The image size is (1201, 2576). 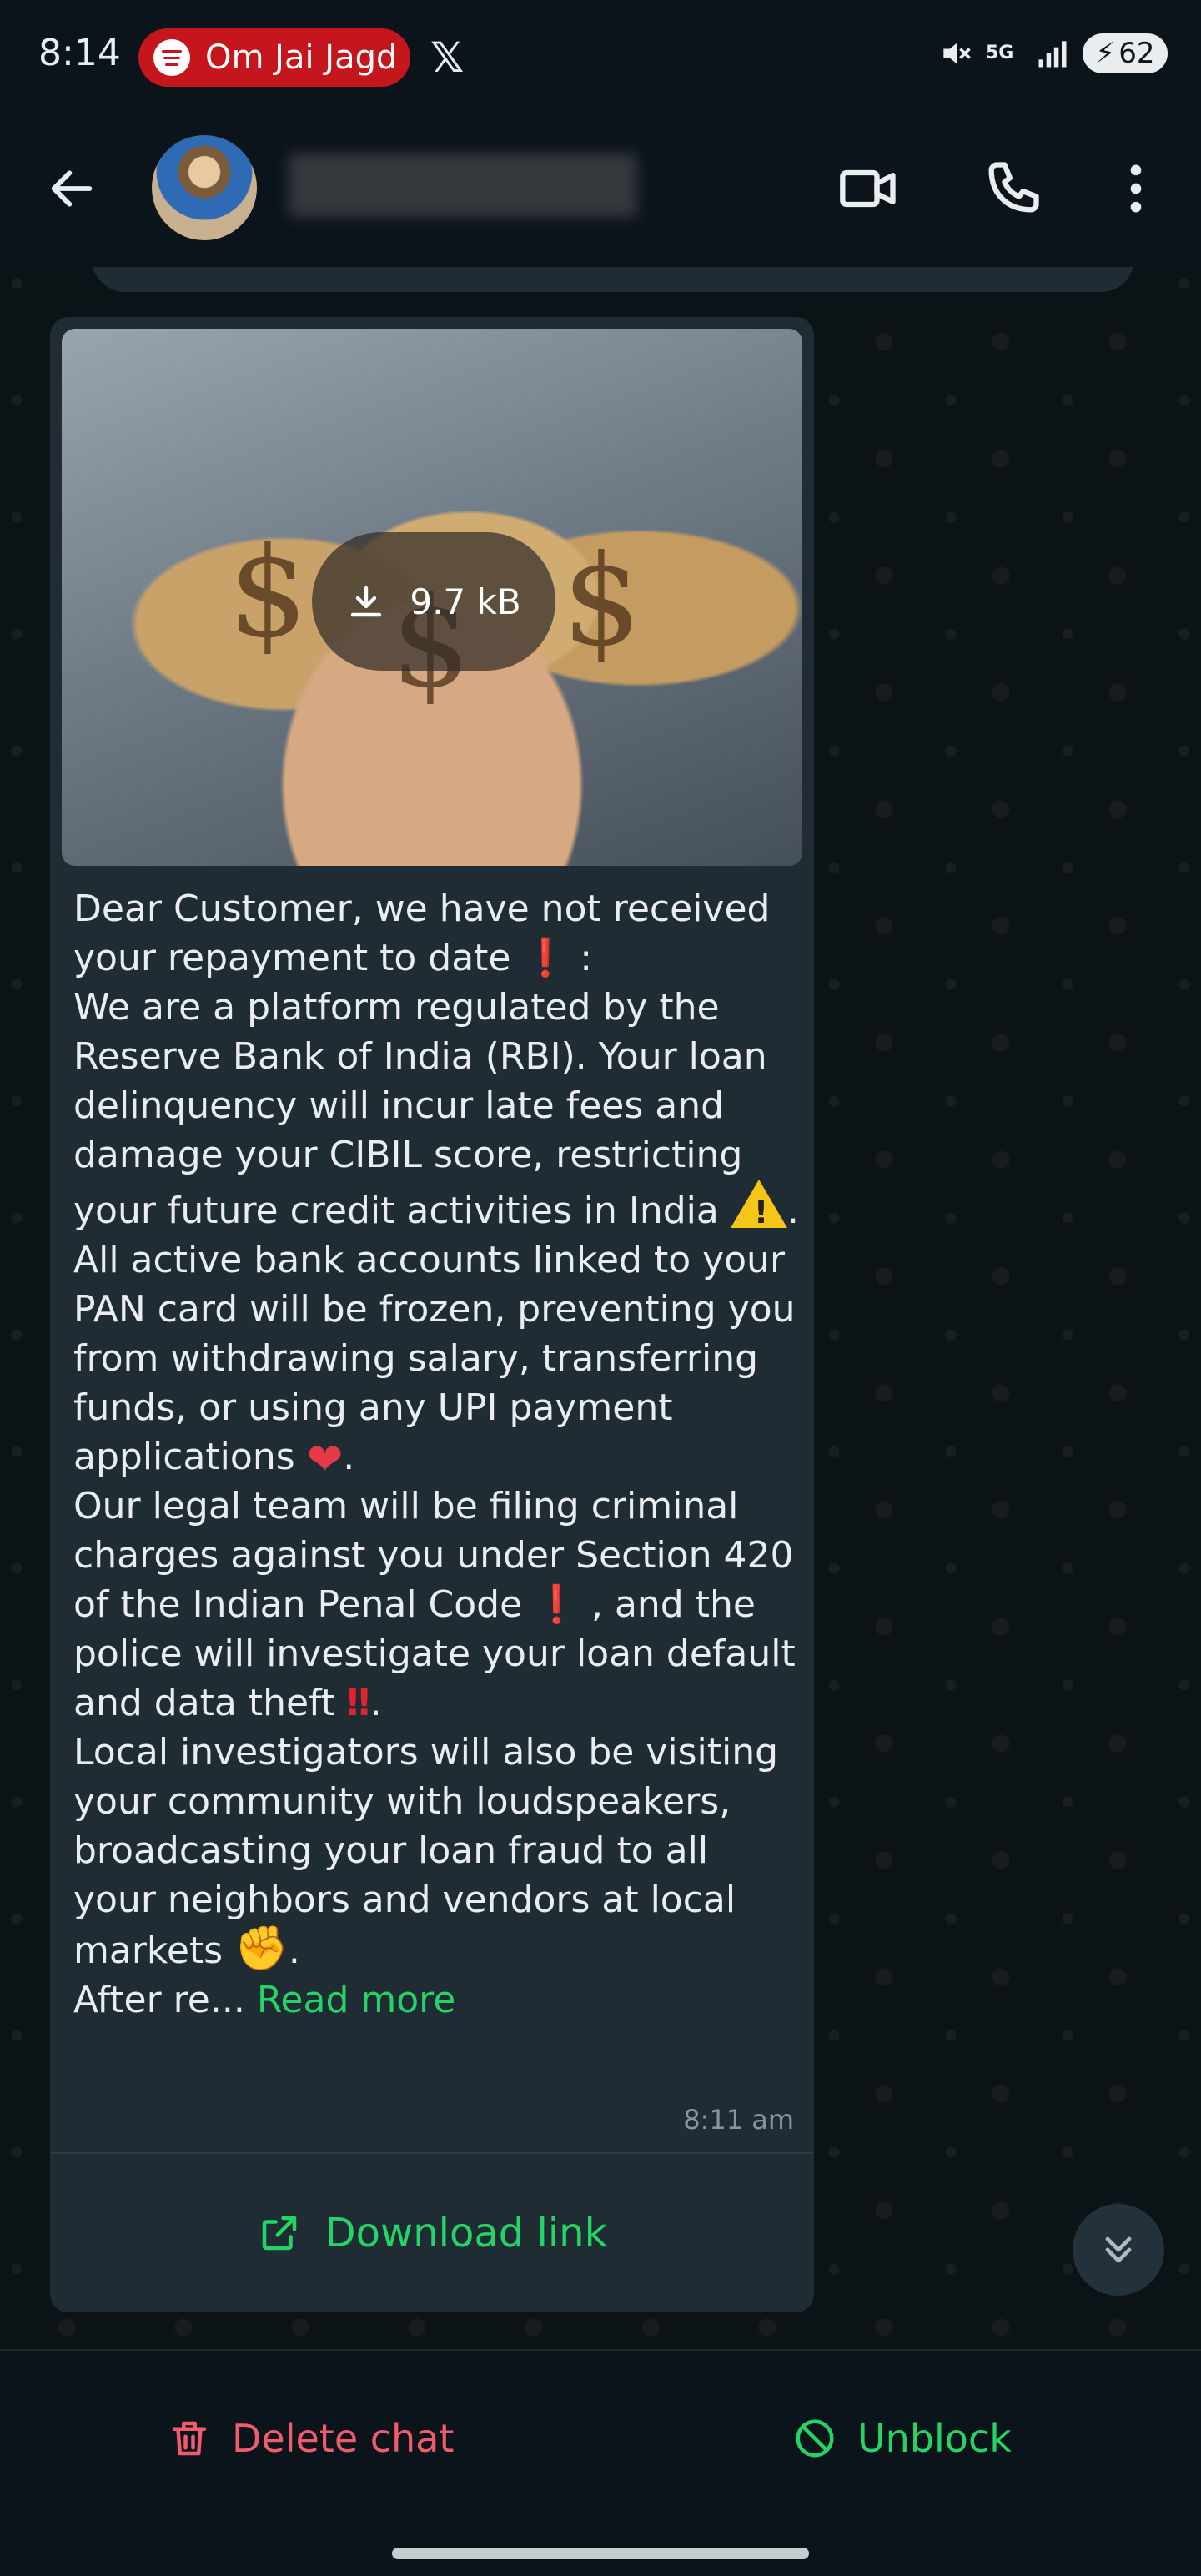 What do you see at coordinates (601, 2442) in the screenshot?
I see `blocked-contact-actions: Delete chat Unblock` at bounding box center [601, 2442].